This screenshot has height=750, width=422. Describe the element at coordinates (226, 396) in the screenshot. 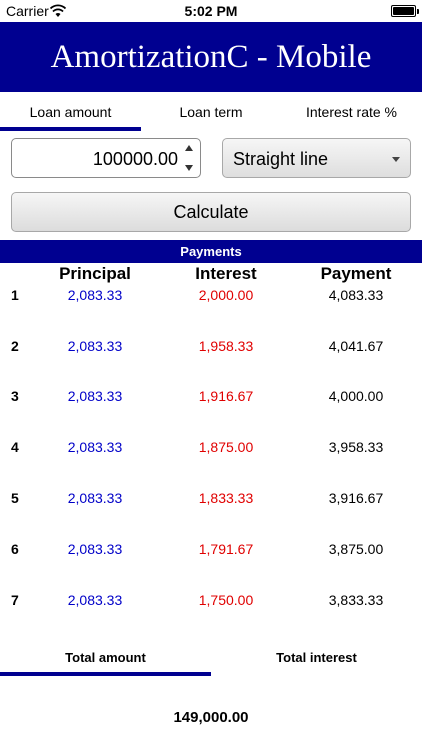

I see `interest-cell: 1,916.67` at that location.